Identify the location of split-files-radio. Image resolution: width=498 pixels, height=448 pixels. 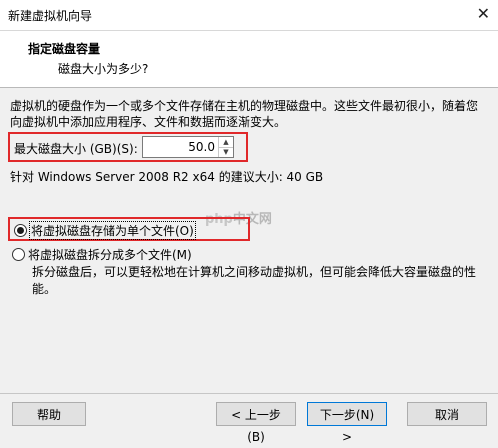
(18, 254).